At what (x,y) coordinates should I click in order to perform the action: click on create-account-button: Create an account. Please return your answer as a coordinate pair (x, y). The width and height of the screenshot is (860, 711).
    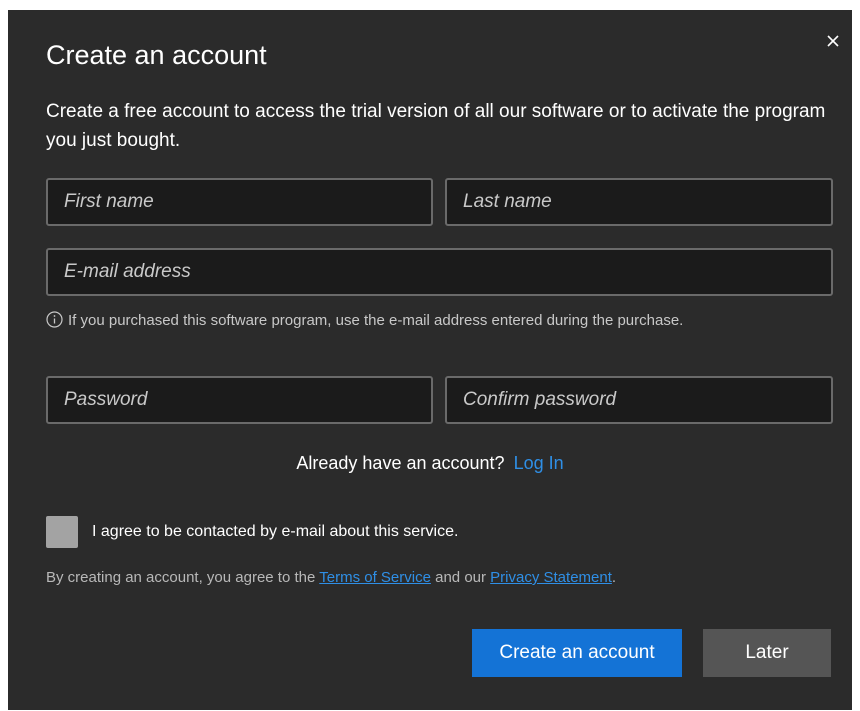
    Looking at the image, I should click on (577, 653).